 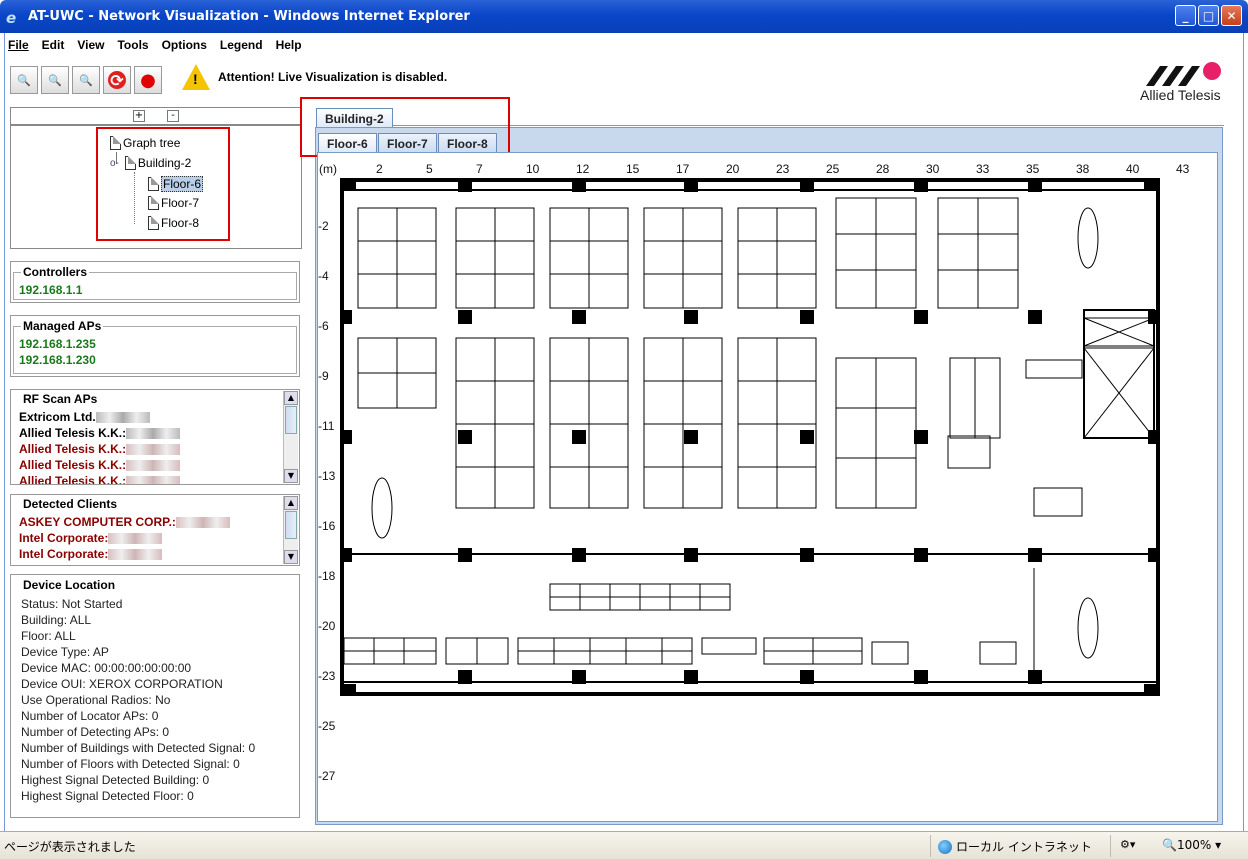 What do you see at coordinates (55, 272) in the screenshot?
I see `controllers-title: Controllers` at bounding box center [55, 272].